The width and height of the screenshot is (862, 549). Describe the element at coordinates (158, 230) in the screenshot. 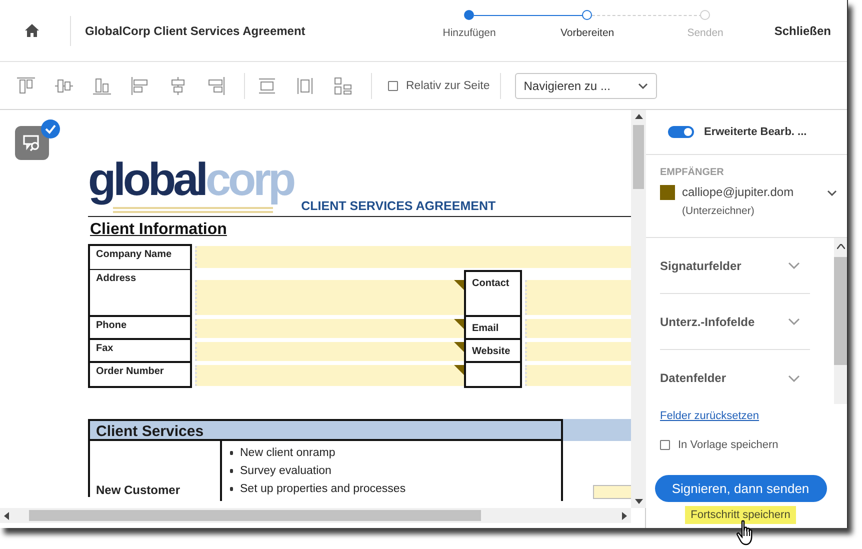

I see `section-title: Client Information` at that location.